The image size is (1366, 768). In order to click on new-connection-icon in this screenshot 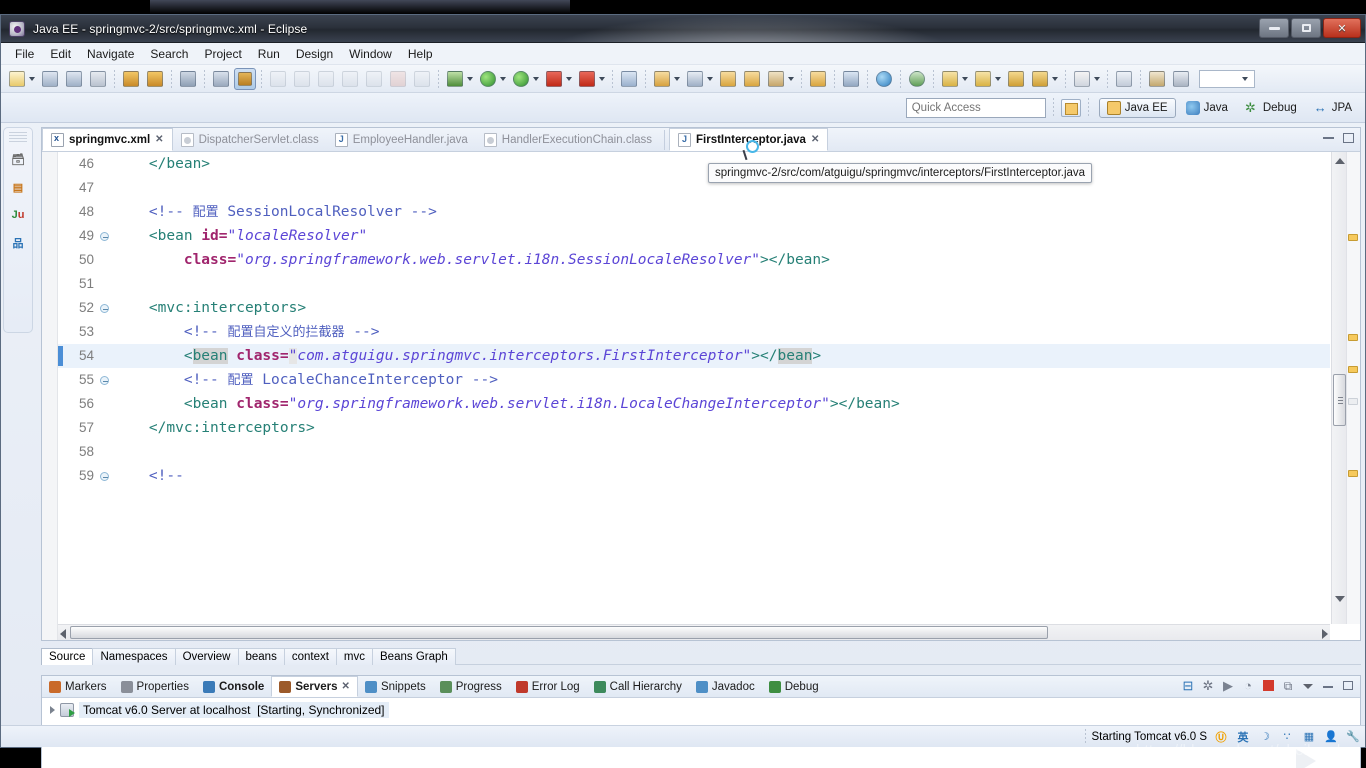, I will do `click(917, 79)`.